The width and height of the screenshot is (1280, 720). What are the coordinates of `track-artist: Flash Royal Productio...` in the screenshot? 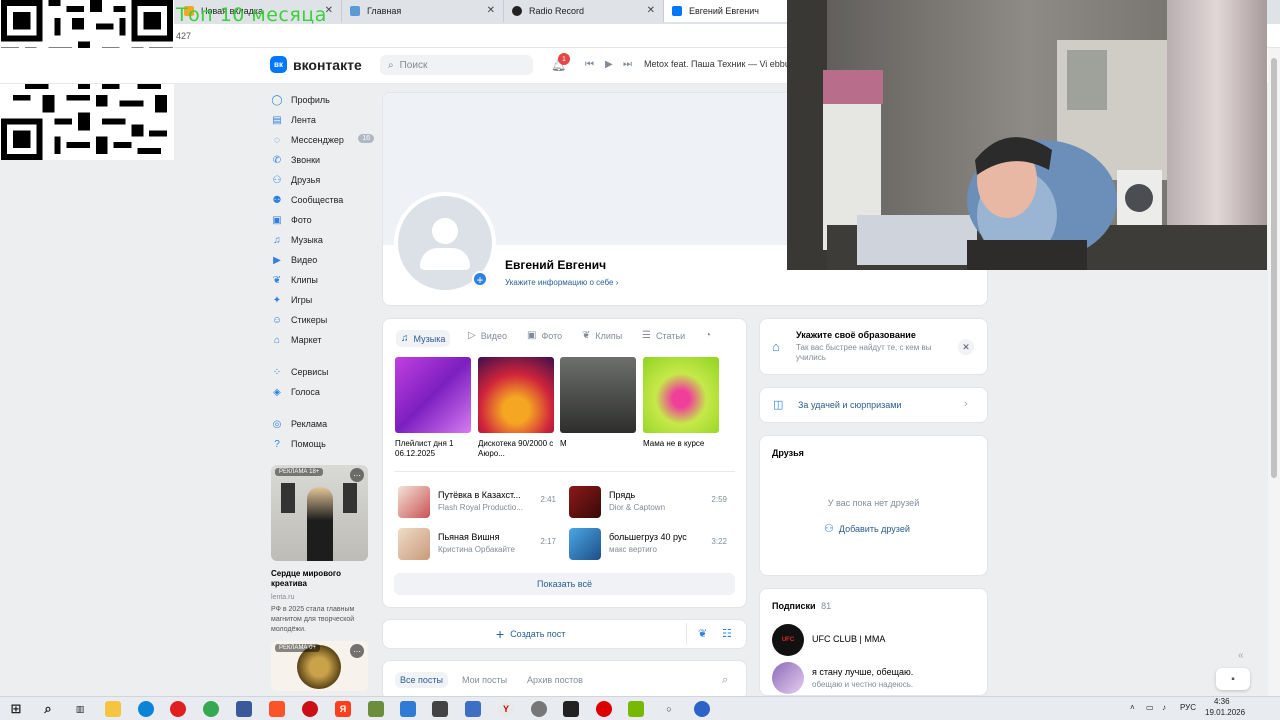 It's located at (480, 507).